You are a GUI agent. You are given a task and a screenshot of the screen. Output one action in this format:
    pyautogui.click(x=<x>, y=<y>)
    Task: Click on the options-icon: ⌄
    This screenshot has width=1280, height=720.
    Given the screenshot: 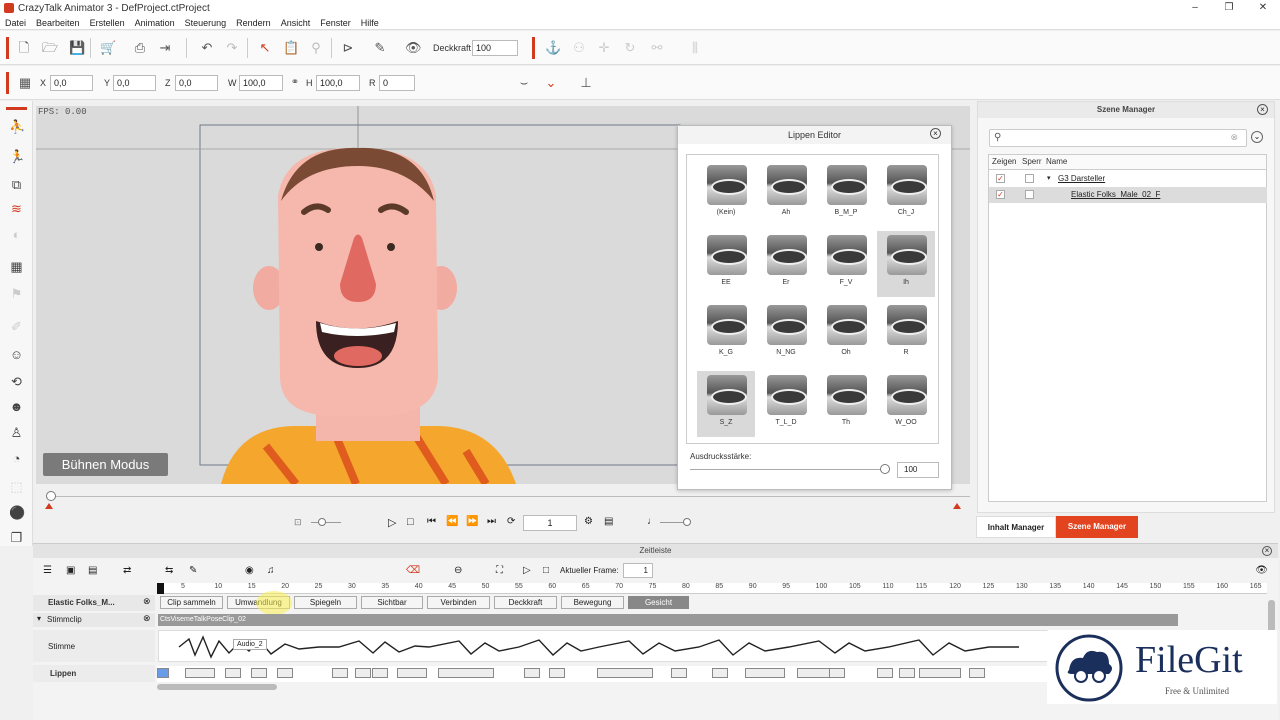 What is the action you would take?
    pyautogui.click(x=1257, y=137)
    